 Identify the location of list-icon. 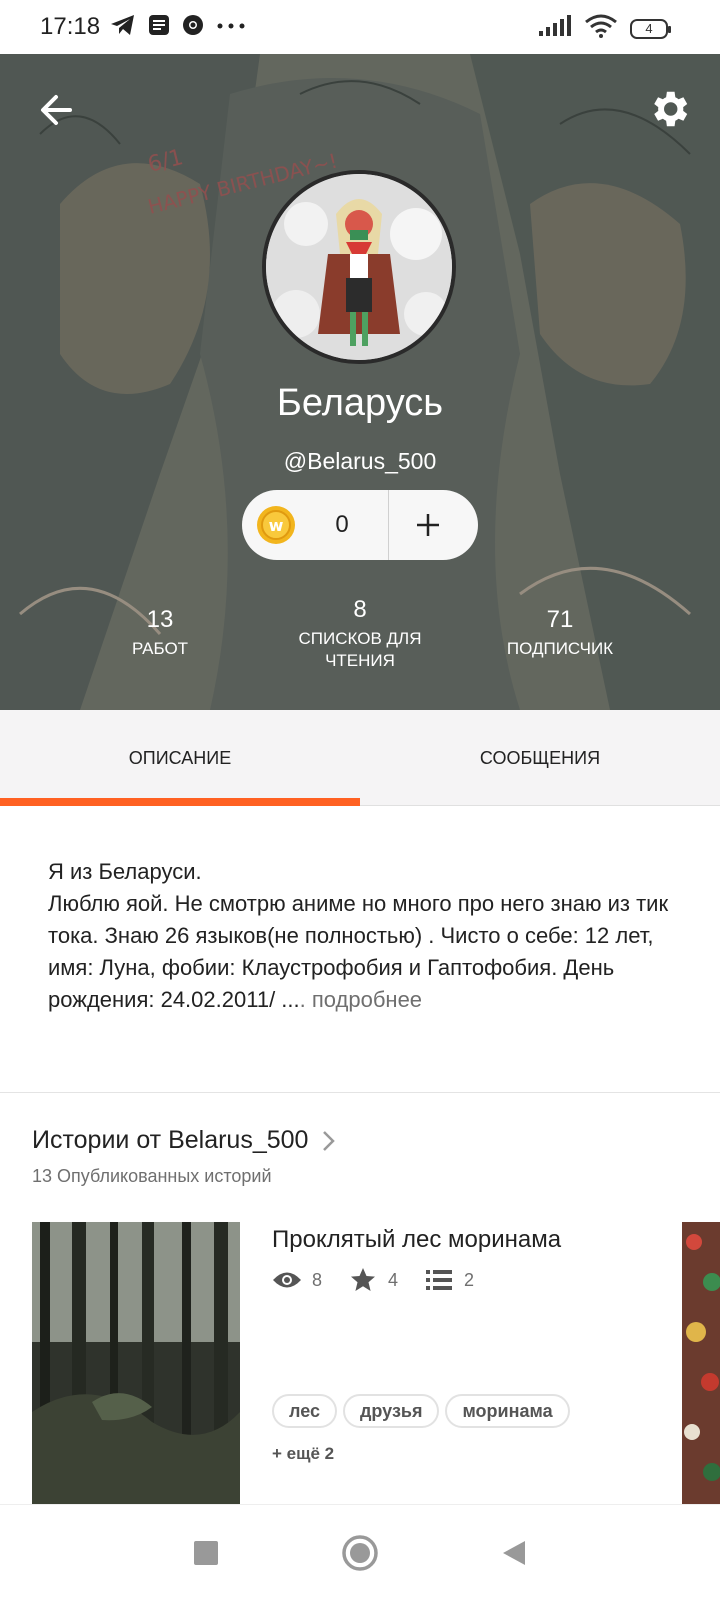
(439, 1280).